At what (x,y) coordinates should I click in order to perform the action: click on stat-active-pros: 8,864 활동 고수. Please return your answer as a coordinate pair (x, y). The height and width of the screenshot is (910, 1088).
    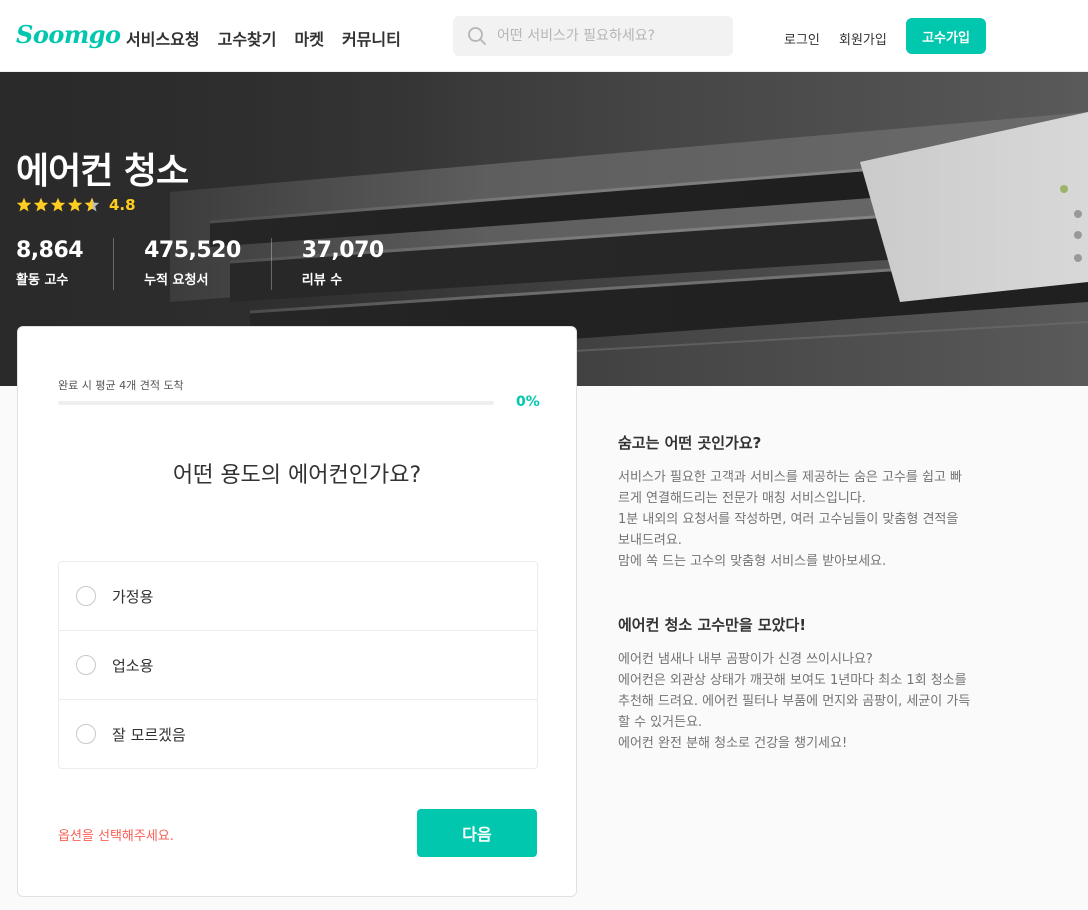
    Looking at the image, I should click on (65, 264).